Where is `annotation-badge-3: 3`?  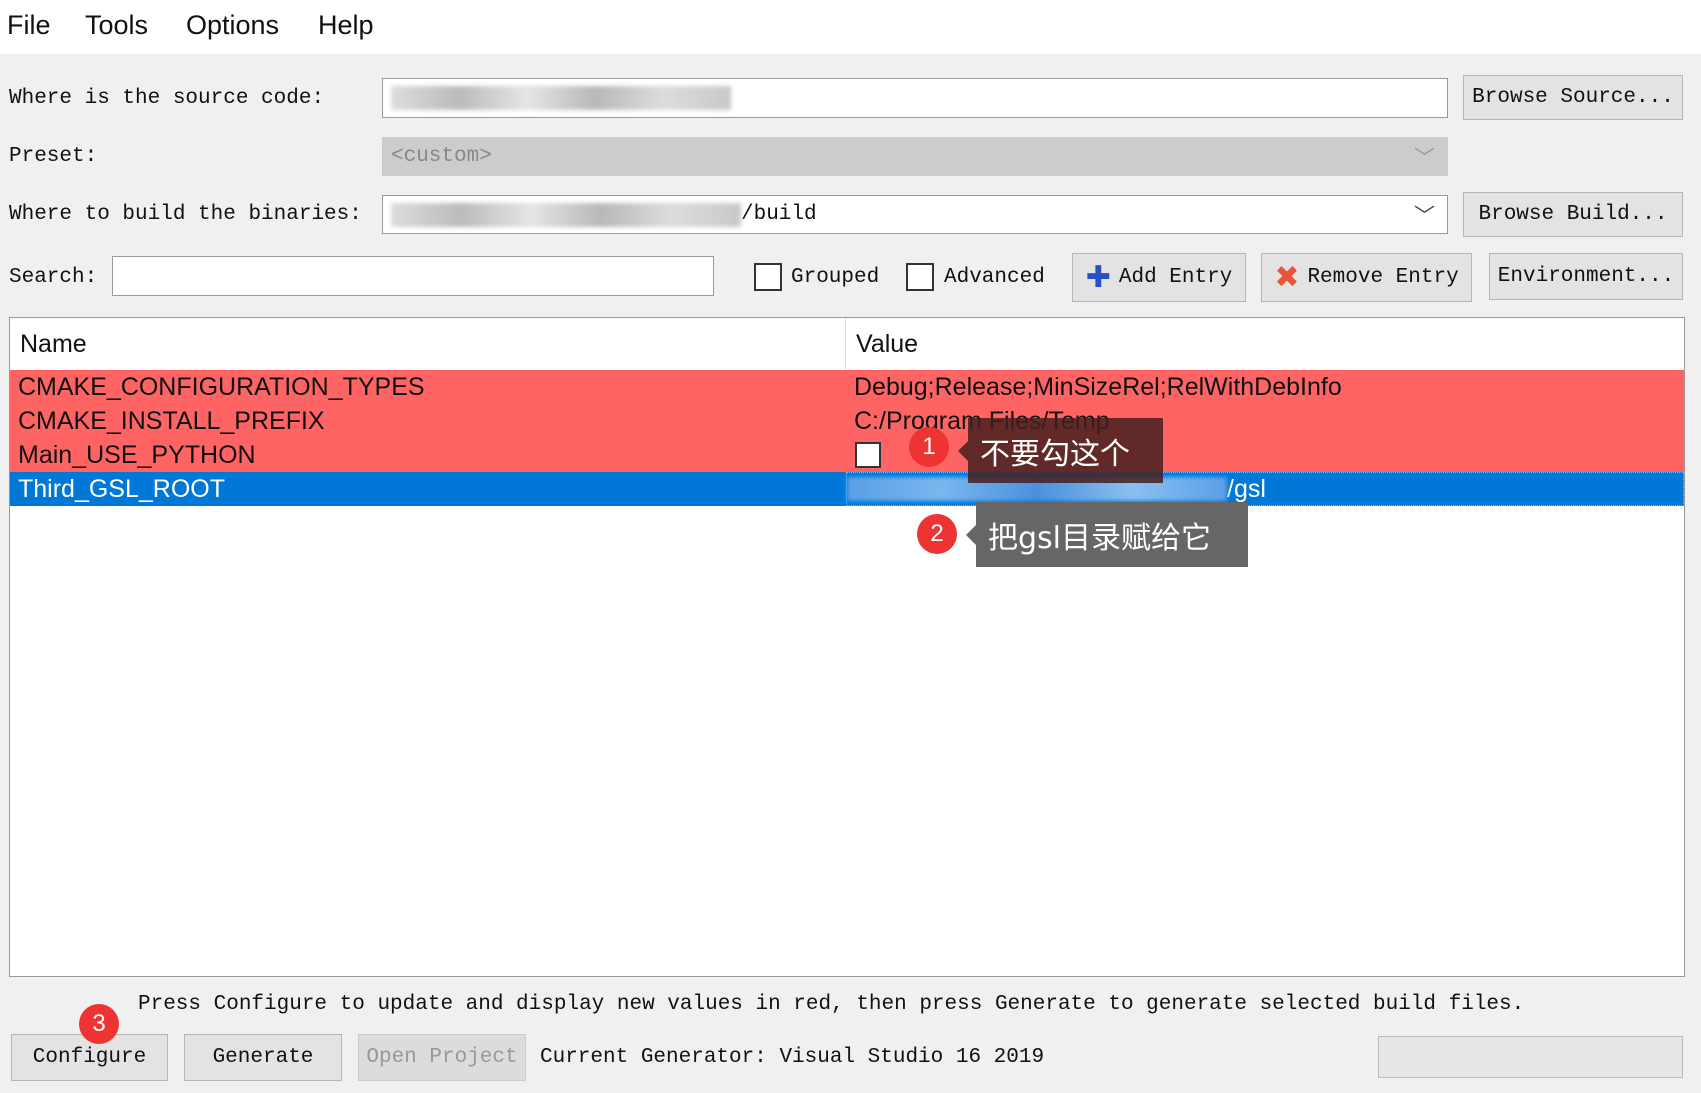 annotation-badge-3: 3 is located at coordinates (99, 1024).